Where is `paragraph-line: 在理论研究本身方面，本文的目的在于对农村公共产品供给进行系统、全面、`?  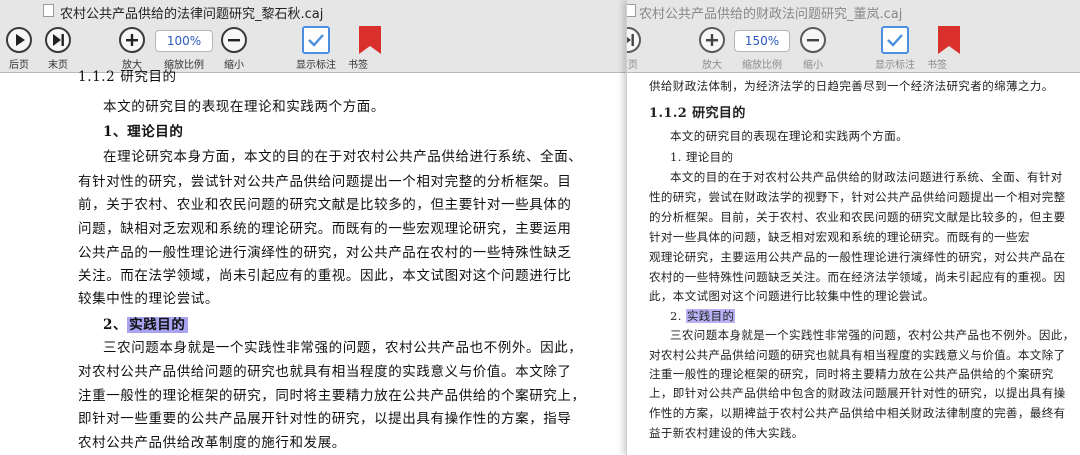 paragraph-line: 在理论研究本身方面，本文的目的在于对农村公共产品供给进行系统、全面、 is located at coordinates (343, 157).